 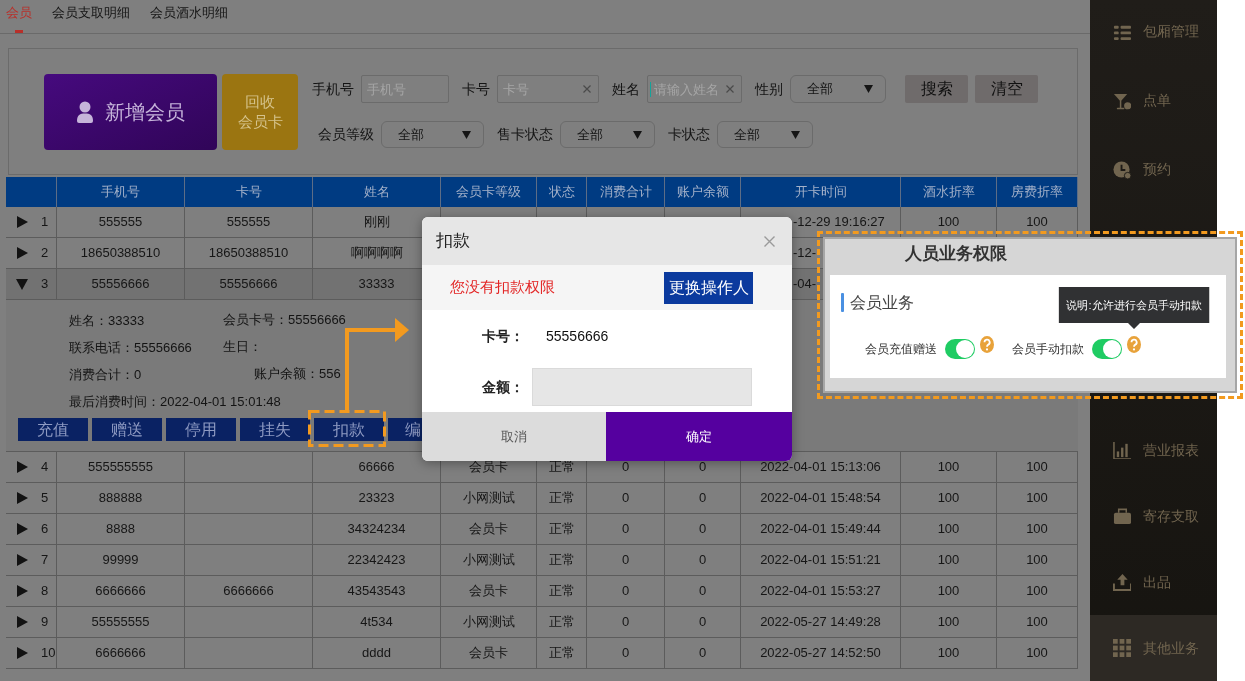 I want to click on table-cell-text: -04-, so click(x=805, y=284).